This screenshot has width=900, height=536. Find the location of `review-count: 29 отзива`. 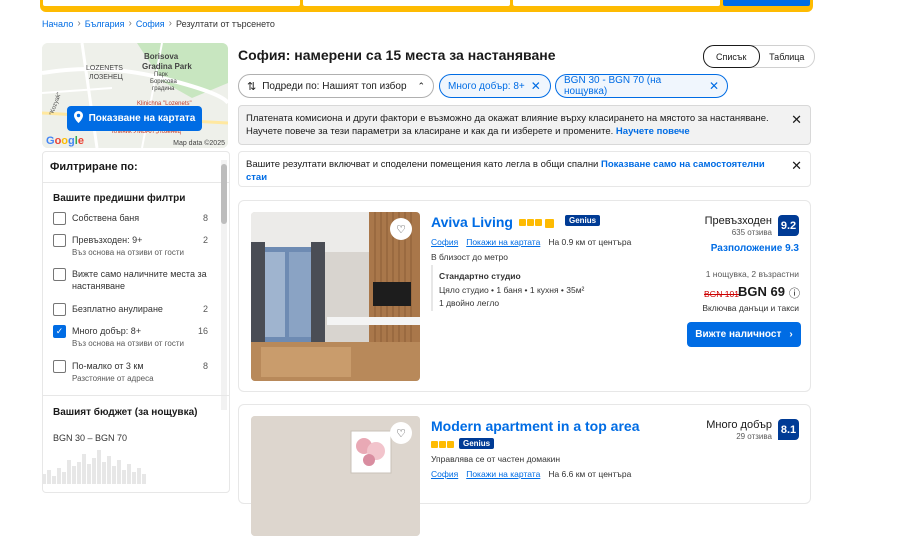

review-count: 29 отзива is located at coordinates (754, 436).